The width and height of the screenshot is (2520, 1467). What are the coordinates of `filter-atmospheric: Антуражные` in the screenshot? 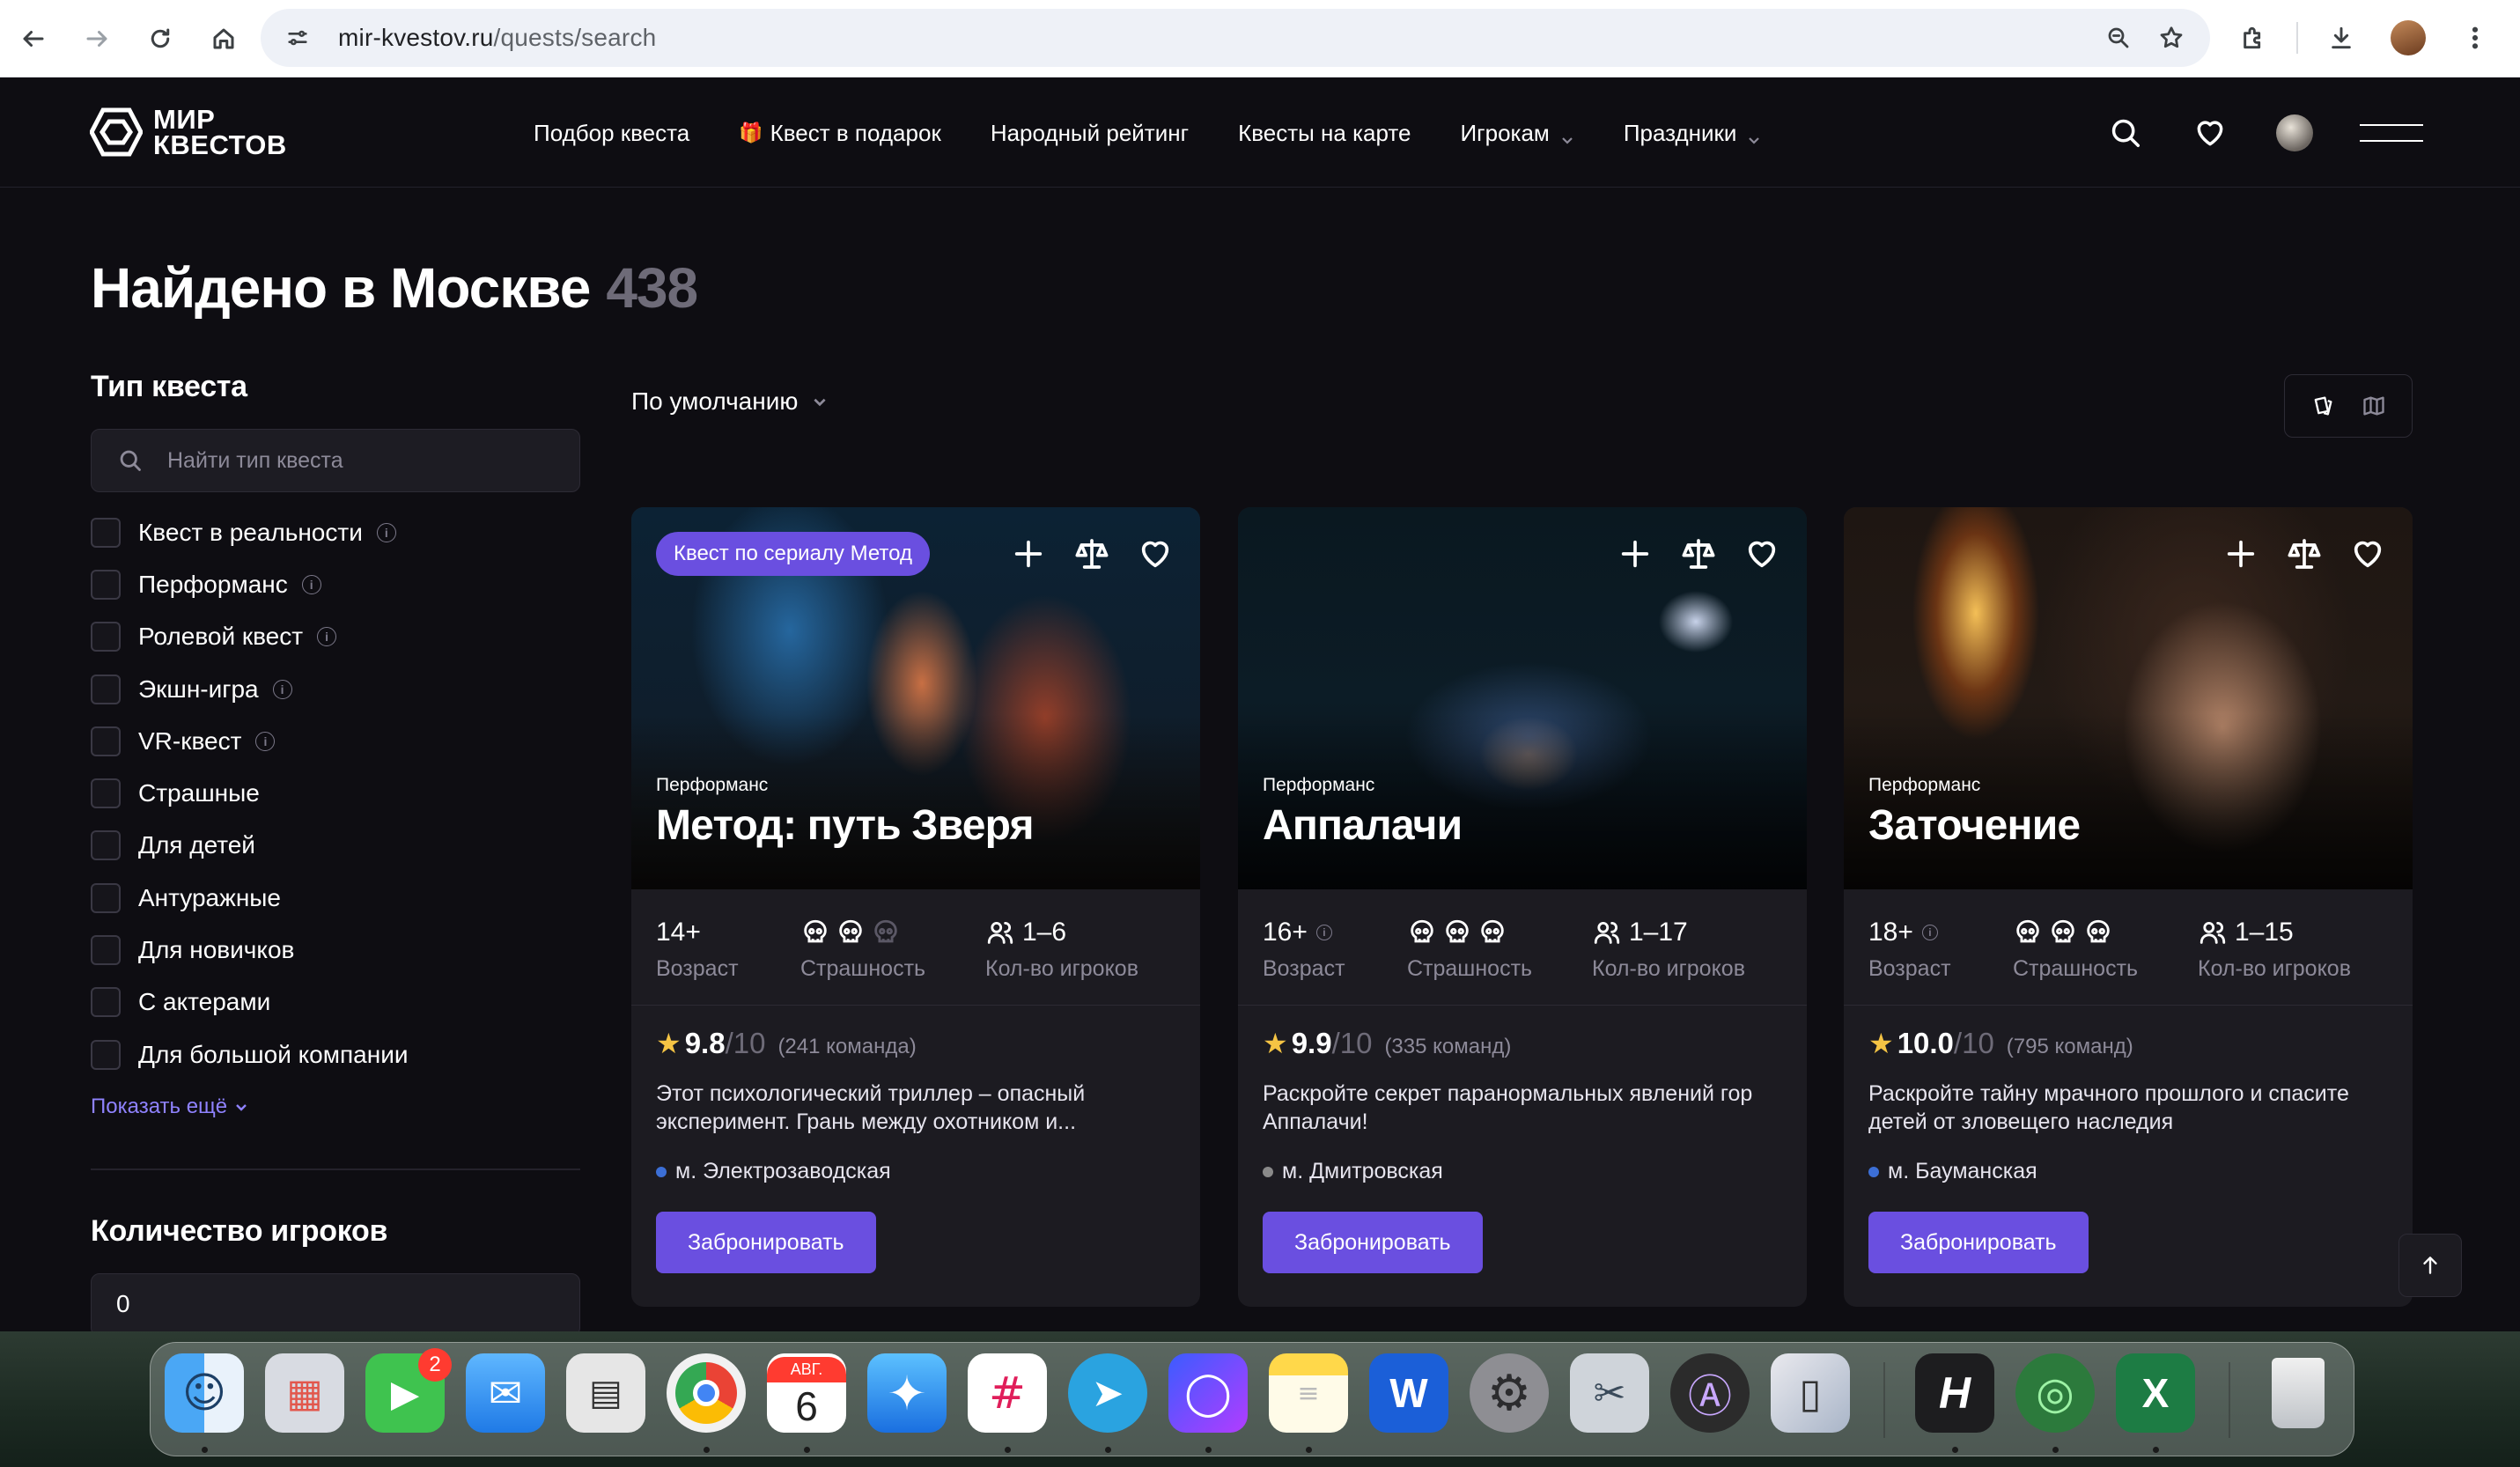 It's located at (335, 898).